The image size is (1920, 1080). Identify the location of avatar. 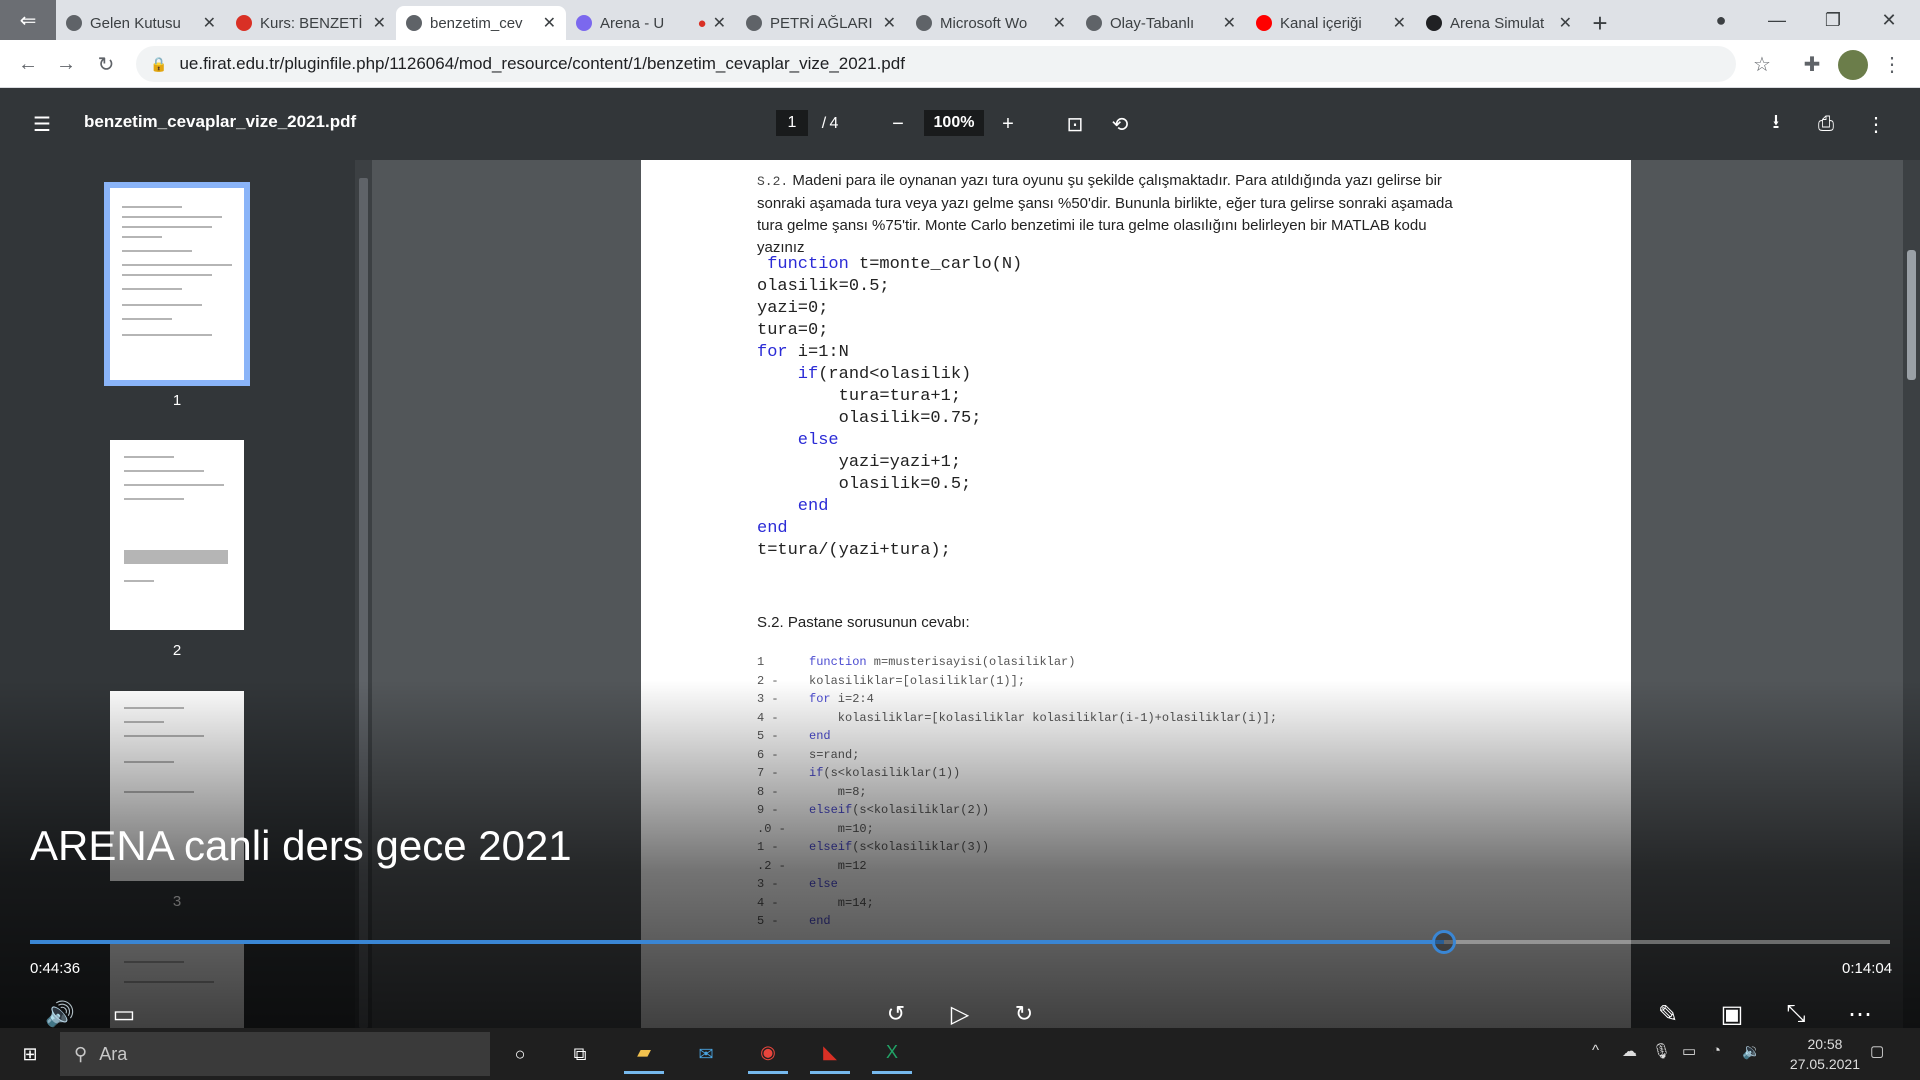
(1853, 65).